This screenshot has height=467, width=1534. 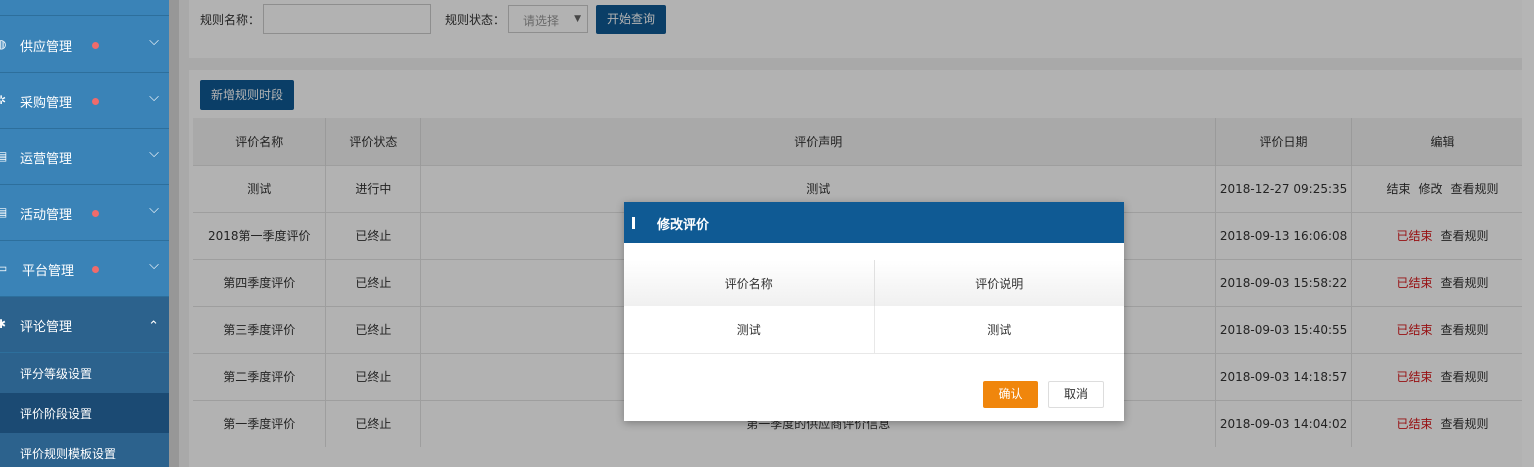 What do you see at coordinates (749, 283) in the screenshot?
I see `column-header: 评价名称` at bounding box center [749, 283].